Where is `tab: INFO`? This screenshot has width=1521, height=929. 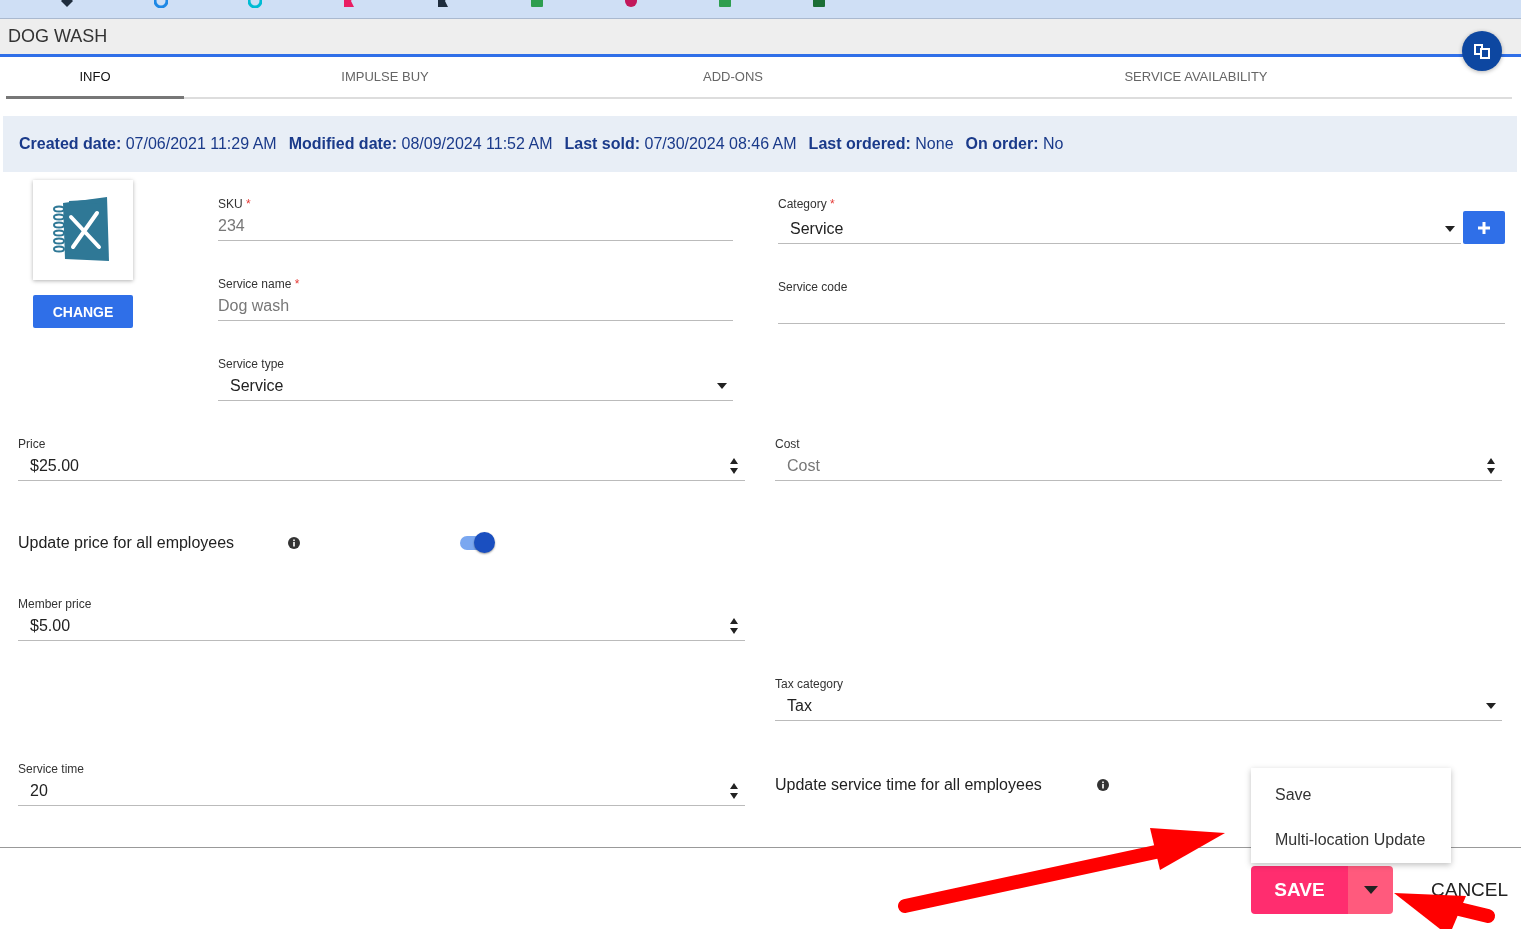
tab: INFO is located at coordinates (95, 78).